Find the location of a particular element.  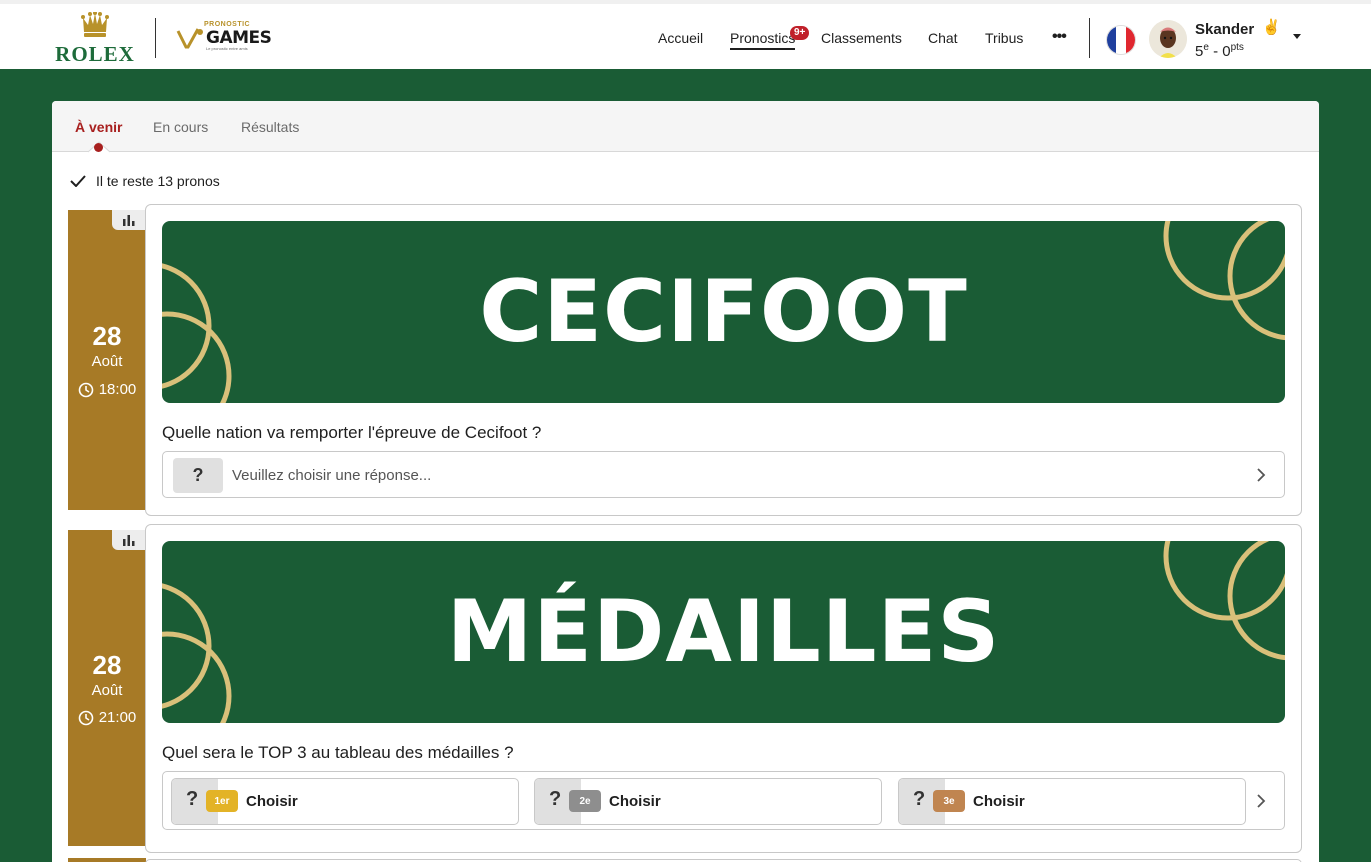

chevron-down-icon is located at coordinates (1297, 36).